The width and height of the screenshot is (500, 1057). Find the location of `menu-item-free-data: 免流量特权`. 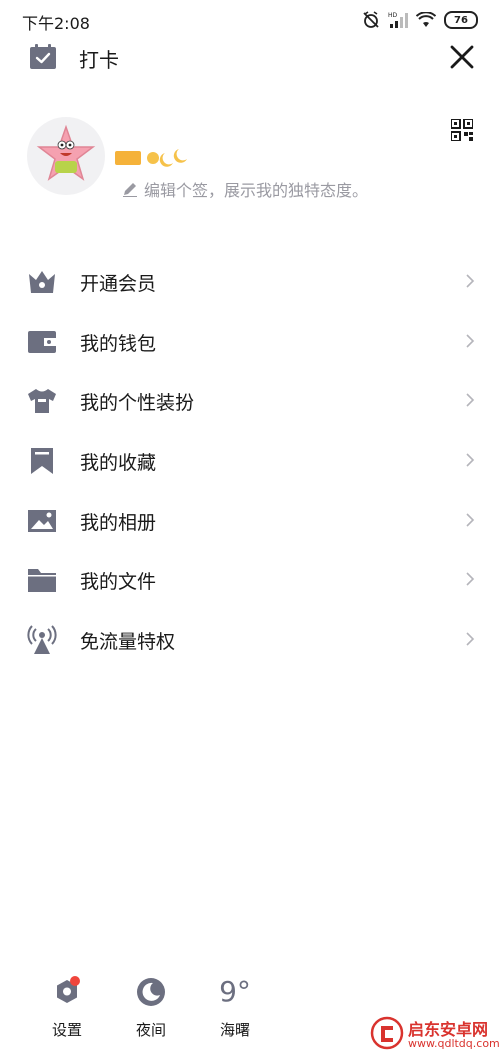

menu-item-free-data: 免流量特权 is located at coordinates (250, 640).